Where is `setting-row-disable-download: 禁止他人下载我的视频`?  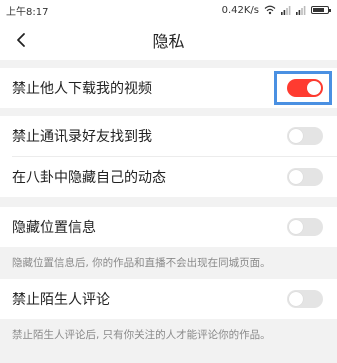
setting-row-disable-download: 禁止他人下载我的视频 is located at coordinates (168, 88).